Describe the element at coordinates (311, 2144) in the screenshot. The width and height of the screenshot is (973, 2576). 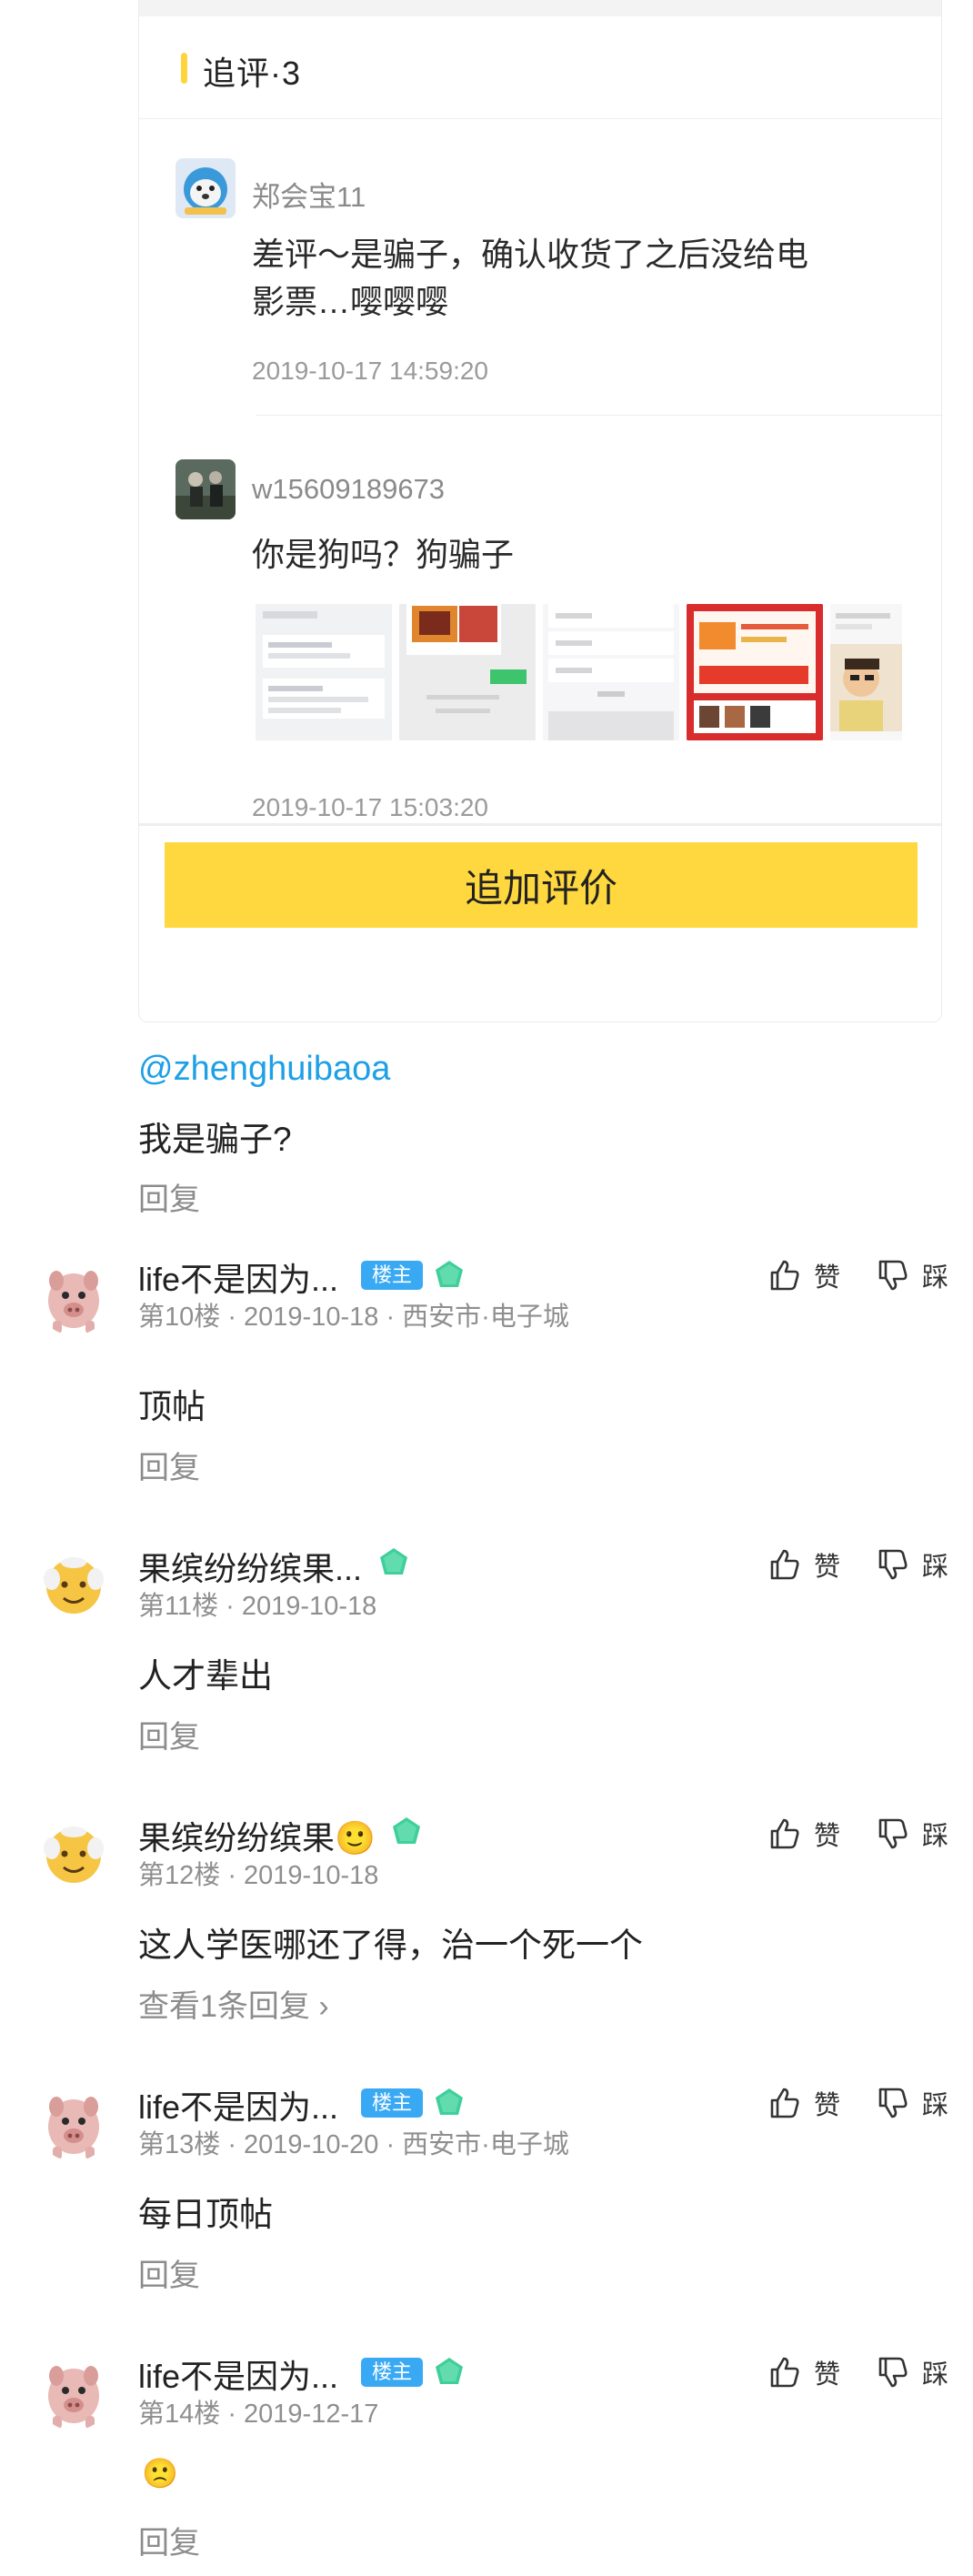
I see `comment-date: 2019-10-20` at that location.